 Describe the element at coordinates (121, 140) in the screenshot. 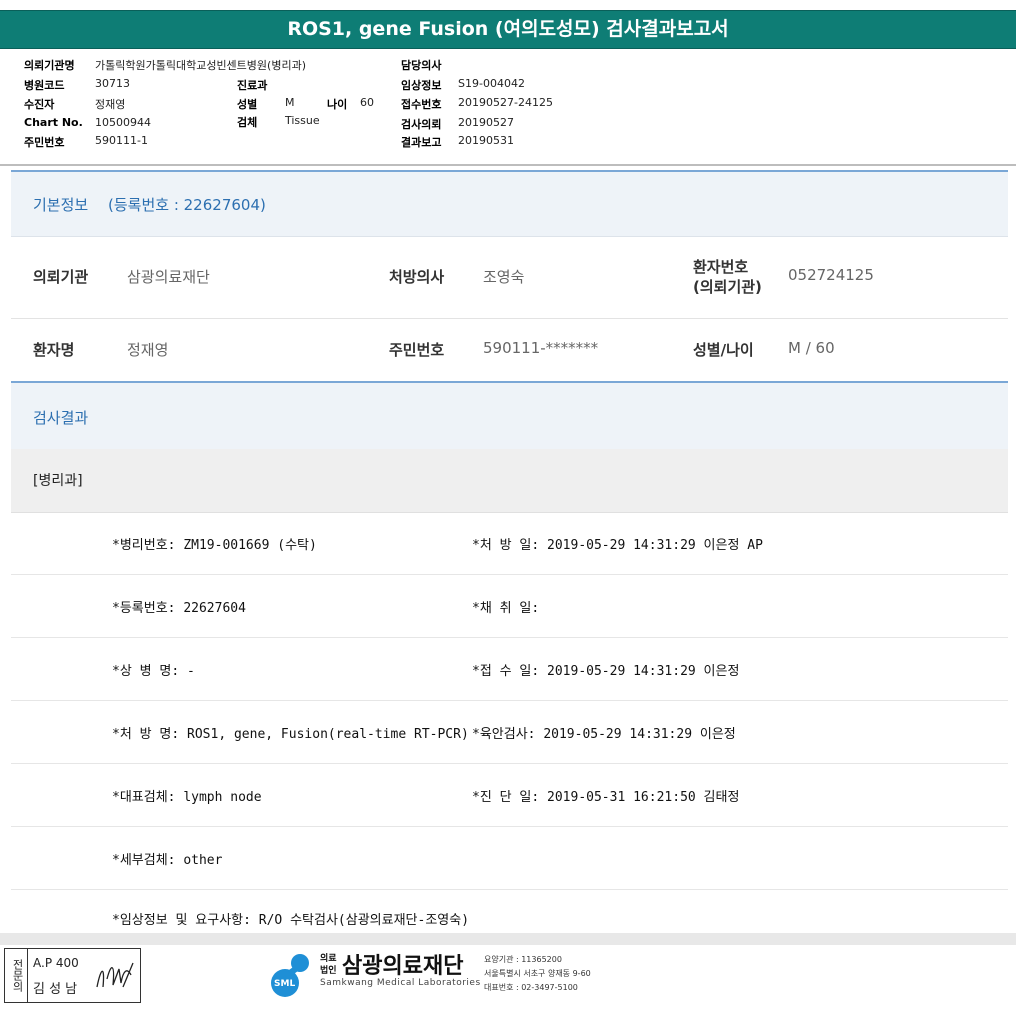

I see `resident-value: 590111-1` at that location.